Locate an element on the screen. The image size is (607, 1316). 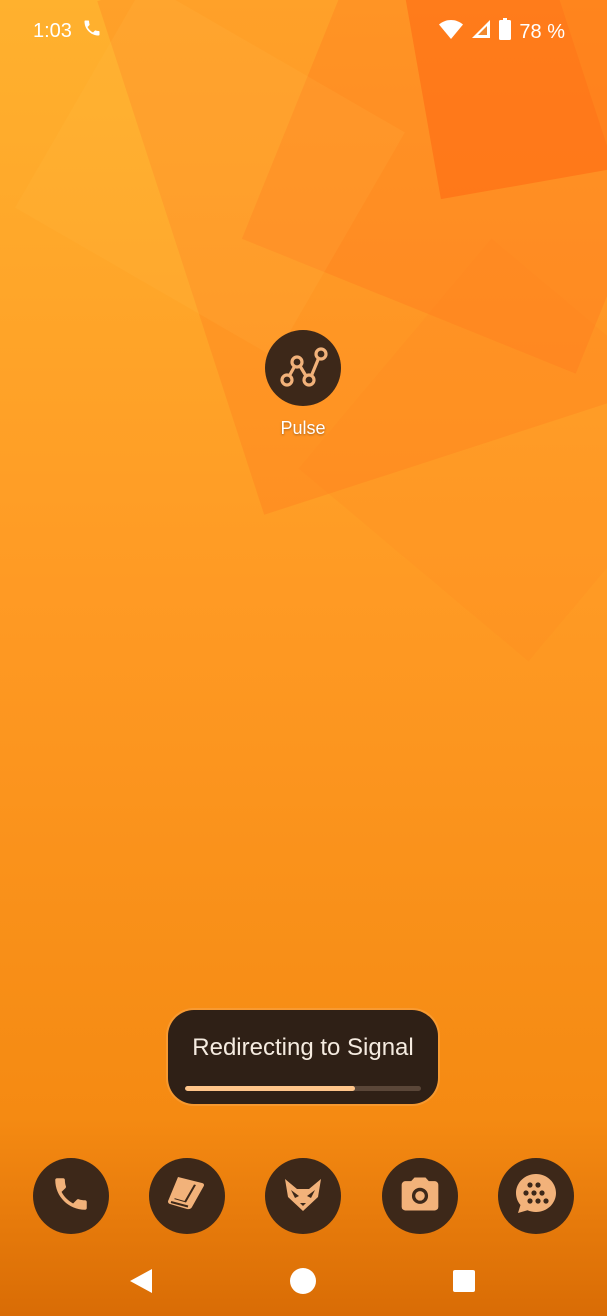
phone-call-icon is located at coordinates (92, 31).